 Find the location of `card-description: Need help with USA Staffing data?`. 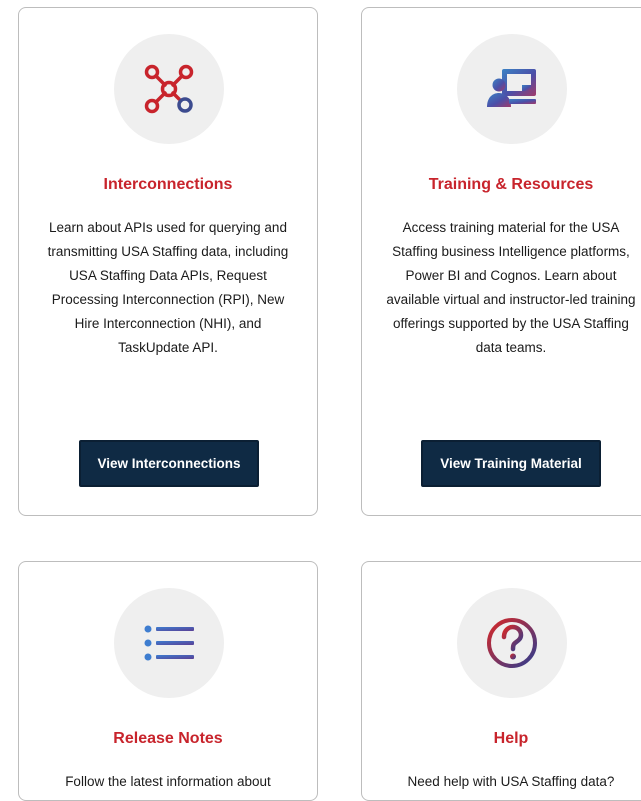

card-description: Need help with USA Staffing data? is located at coordinates (511, 781).